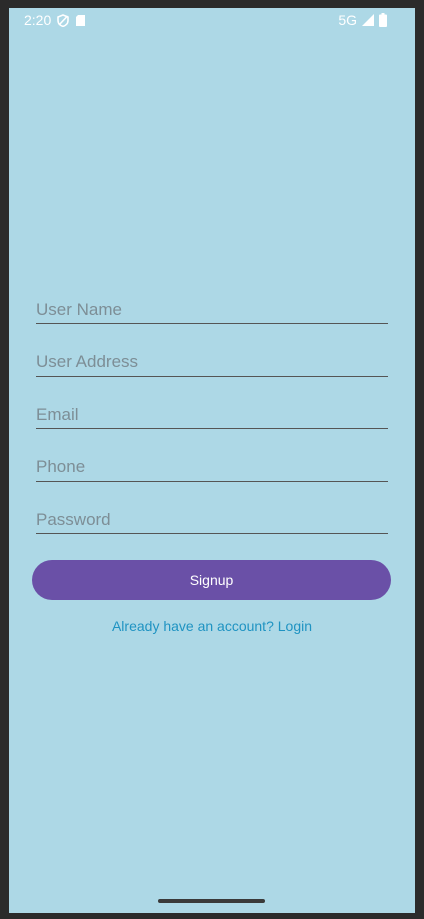 The image size is (424, 919). Describe the element at coordinates (212, 467) in the screenshot. I see `phone-input` at that location.